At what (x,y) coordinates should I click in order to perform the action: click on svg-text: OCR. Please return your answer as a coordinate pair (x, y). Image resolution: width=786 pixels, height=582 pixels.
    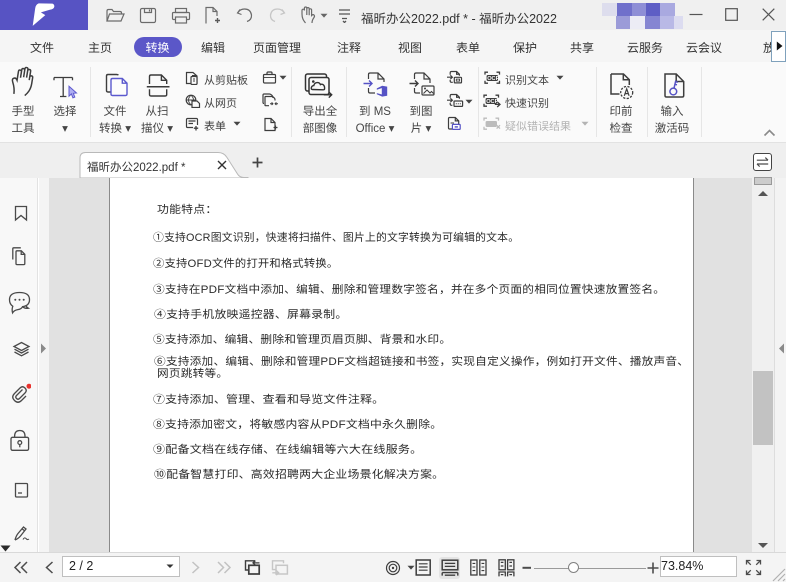
    Looking at the image, I should click on (493, 79).